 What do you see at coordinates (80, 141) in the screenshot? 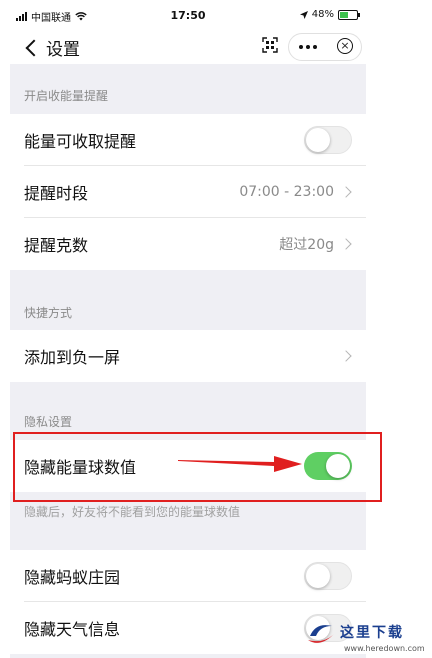
I see `energy-reminder-label: 能量可收取提醒` at bounding box center [80, 141].